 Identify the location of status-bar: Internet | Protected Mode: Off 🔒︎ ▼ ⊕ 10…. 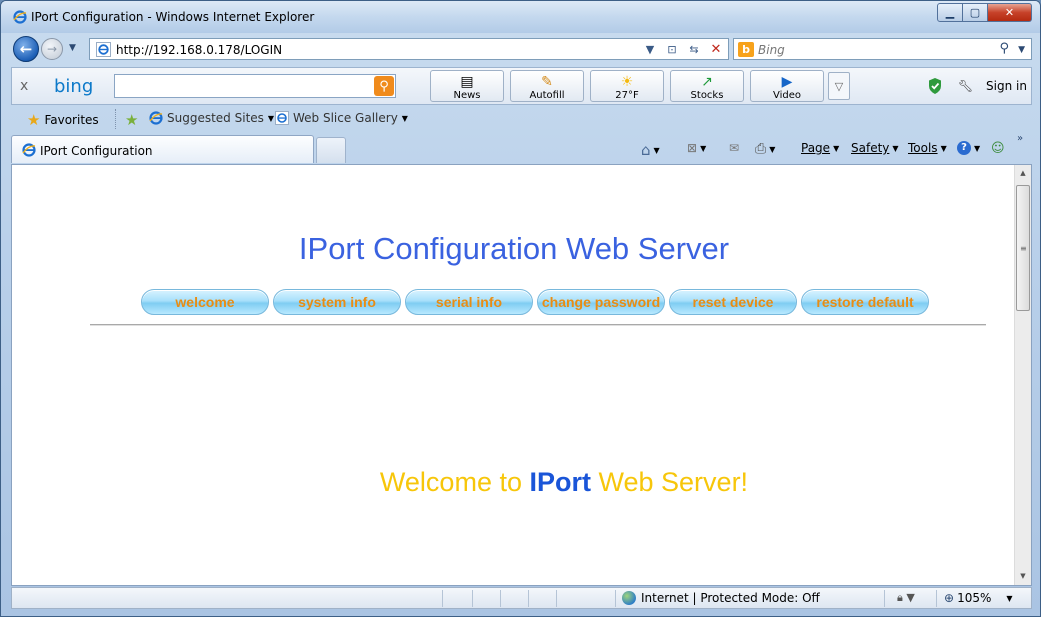
(521, 598).